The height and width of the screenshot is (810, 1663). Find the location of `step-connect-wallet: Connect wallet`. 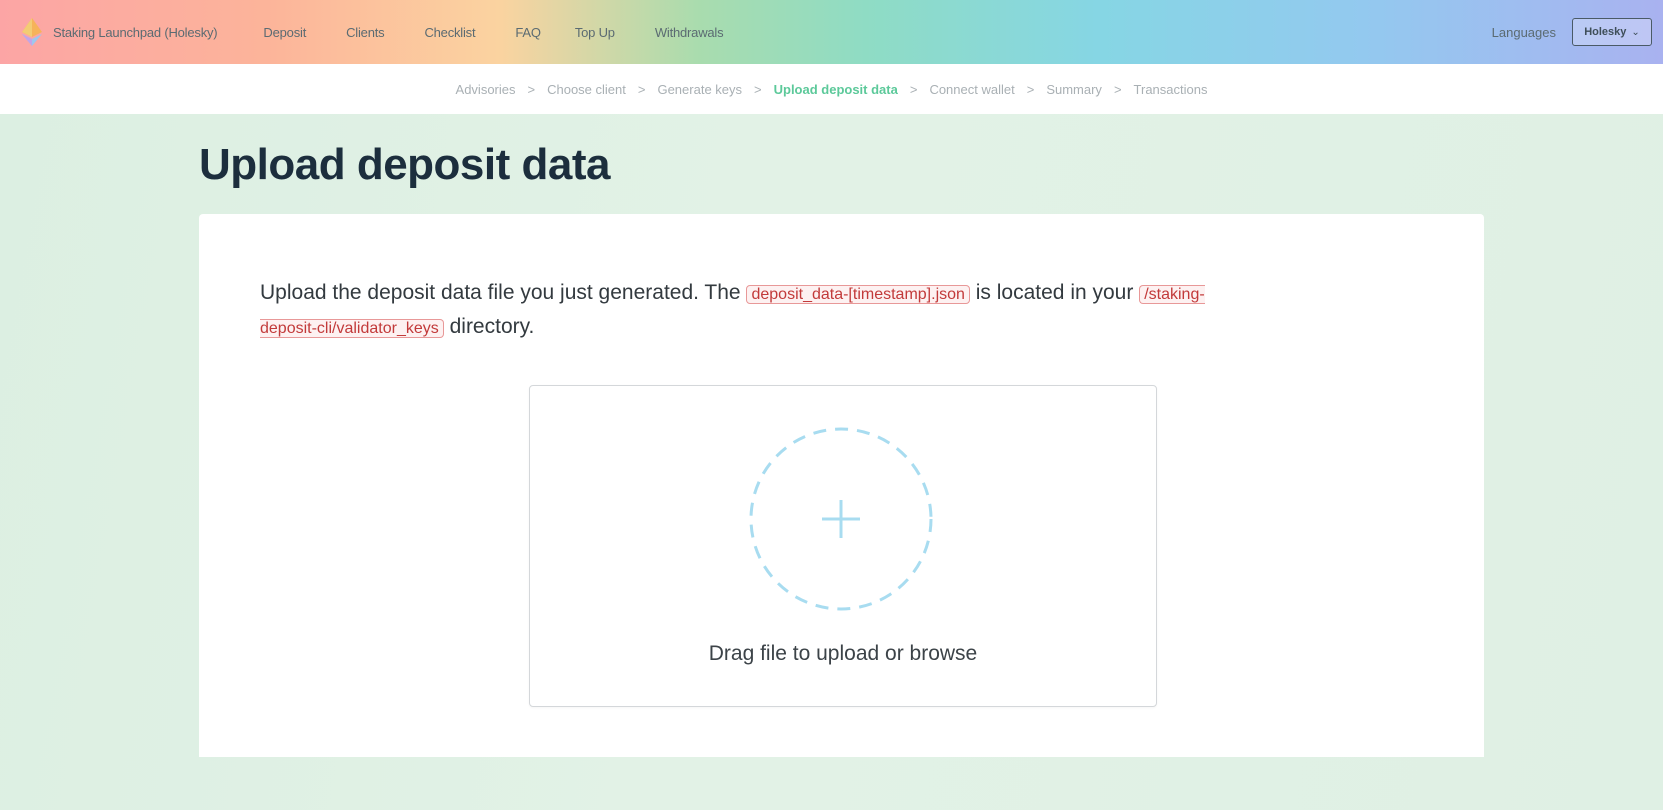

step-connect-wallet: Connect wallet is located at coordinates (971, 89).